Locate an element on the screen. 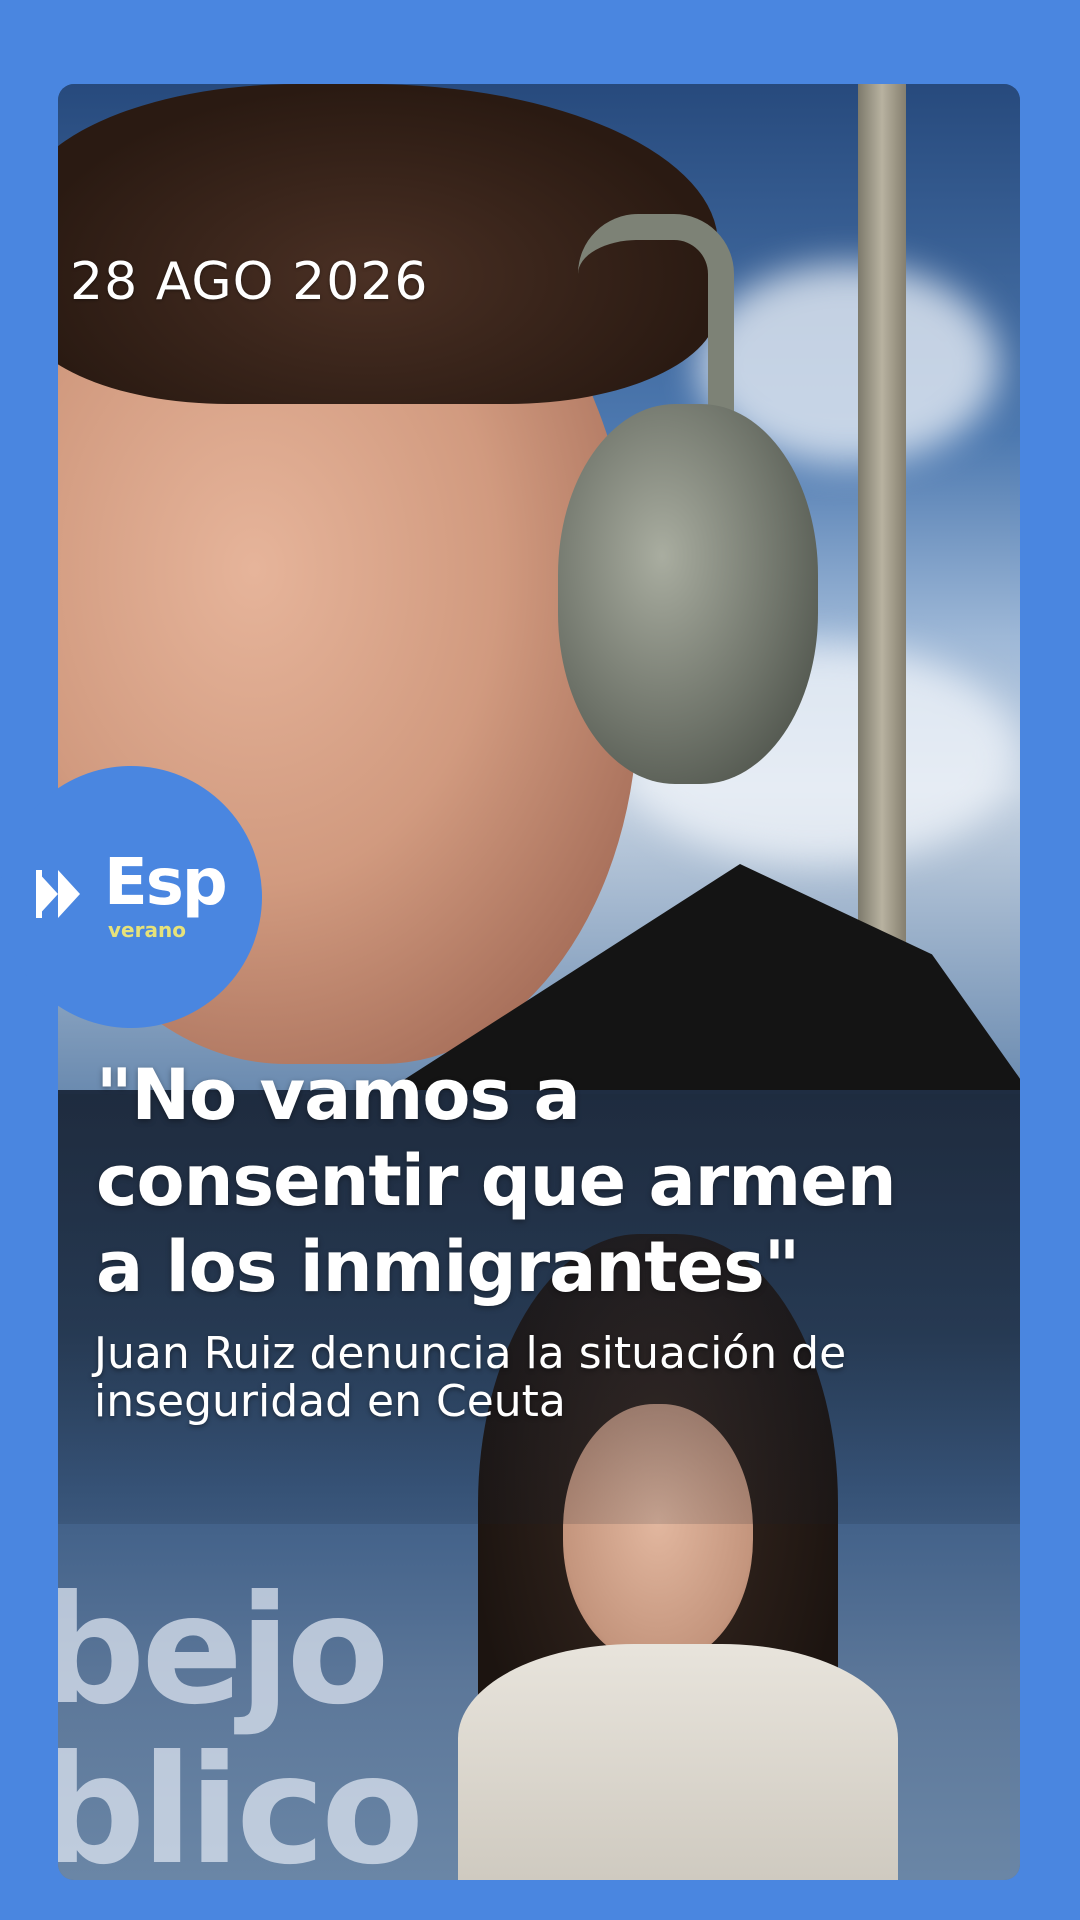 The image size is (1080, 1920). logo-tag: verano is located at coordinates (147, 930).